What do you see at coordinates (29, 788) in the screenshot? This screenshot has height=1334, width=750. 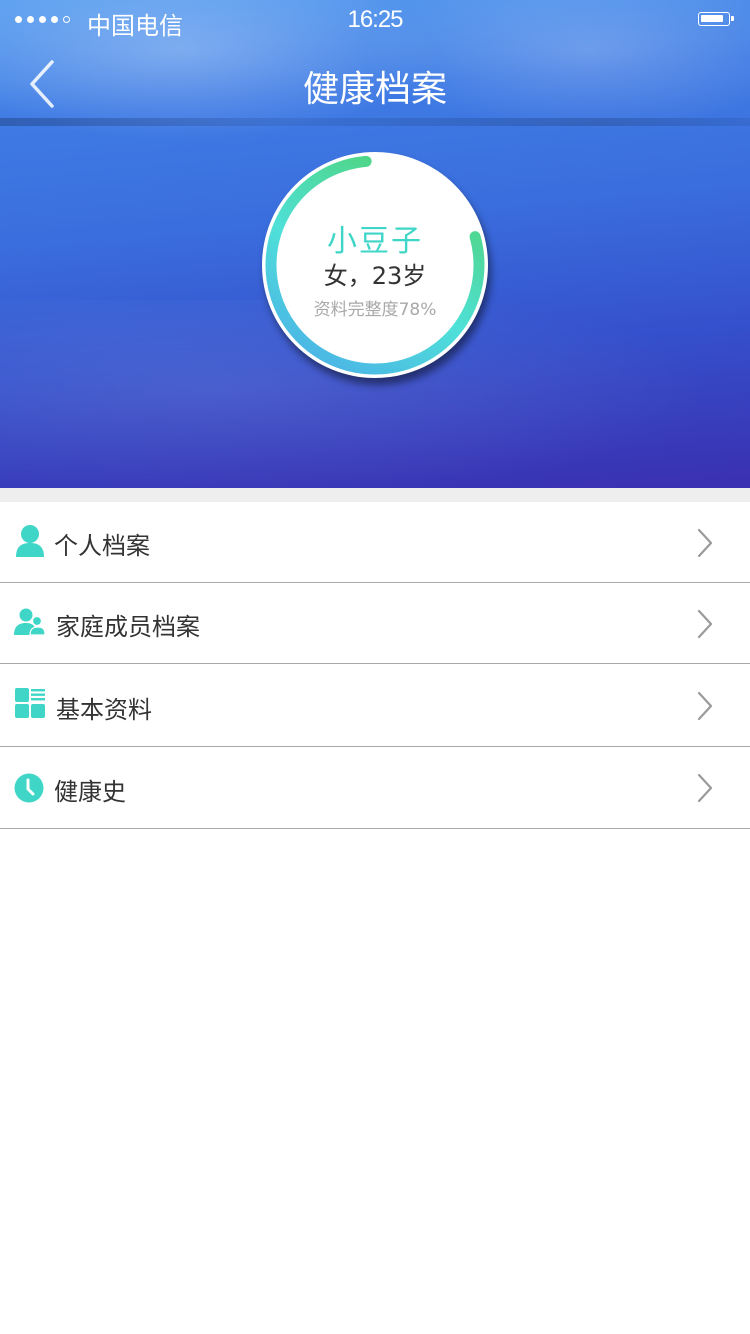 I see `clock-icon` at bounding box center [29, 788].